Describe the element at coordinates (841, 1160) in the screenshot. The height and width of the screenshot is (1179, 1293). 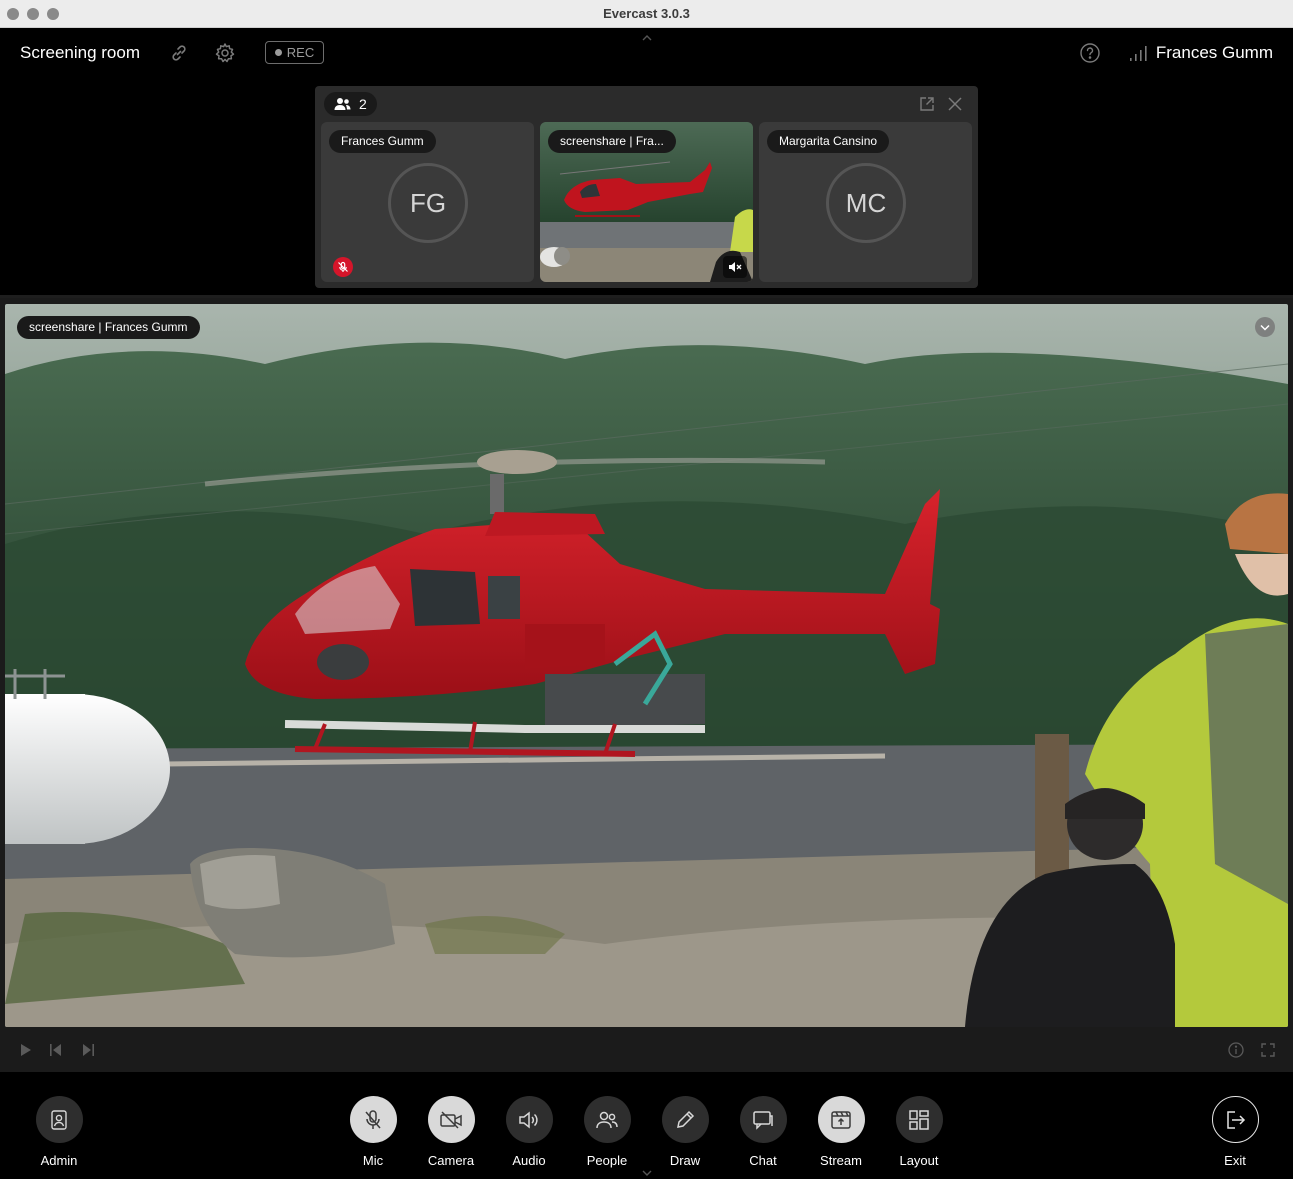
I see `stream-label: Stream` at that location.